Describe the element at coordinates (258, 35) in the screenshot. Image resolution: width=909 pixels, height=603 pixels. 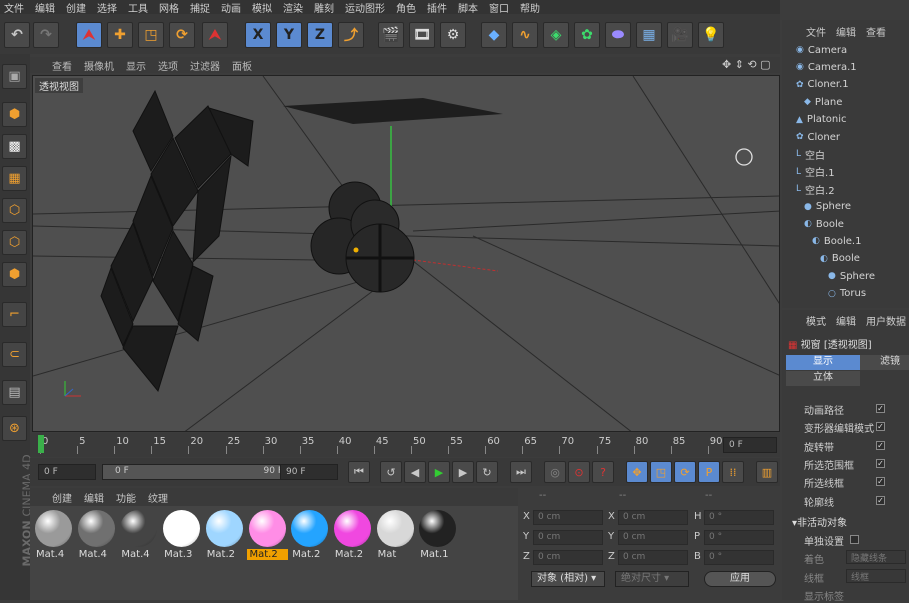
I see `x-axis-lock-button: X` at that location.